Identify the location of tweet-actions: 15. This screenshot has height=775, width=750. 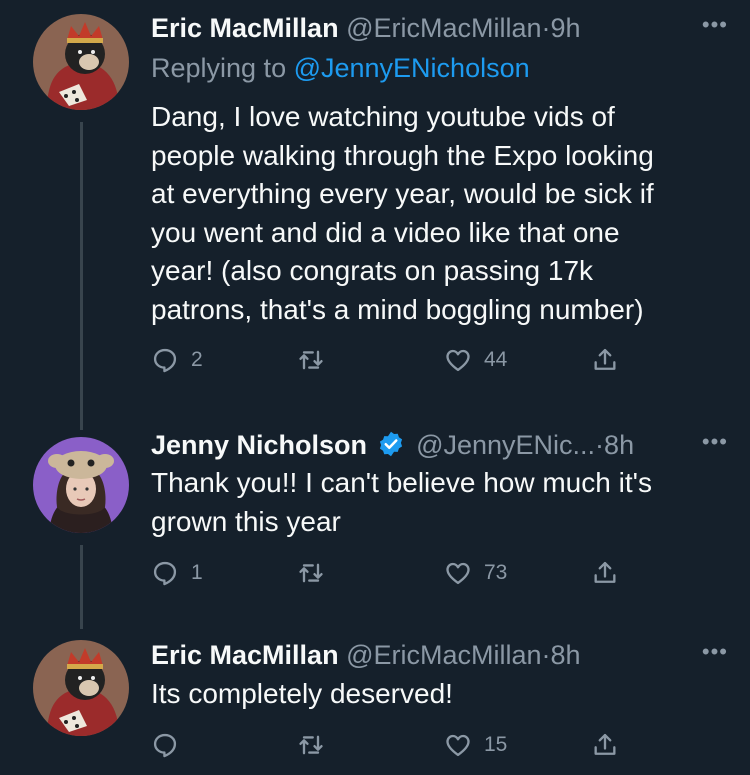
(391, 745).